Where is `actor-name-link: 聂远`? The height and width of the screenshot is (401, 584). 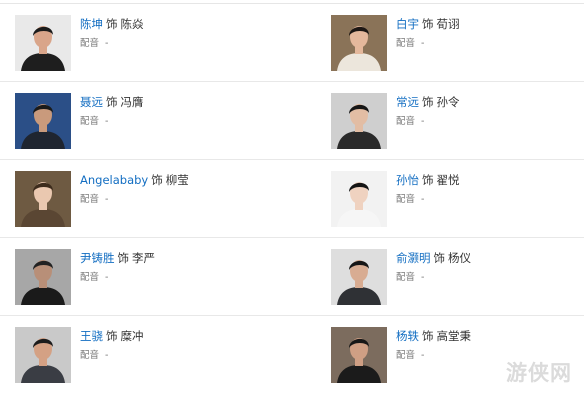 actor-name-link: 聂远 is located at coordinates (91, 102).